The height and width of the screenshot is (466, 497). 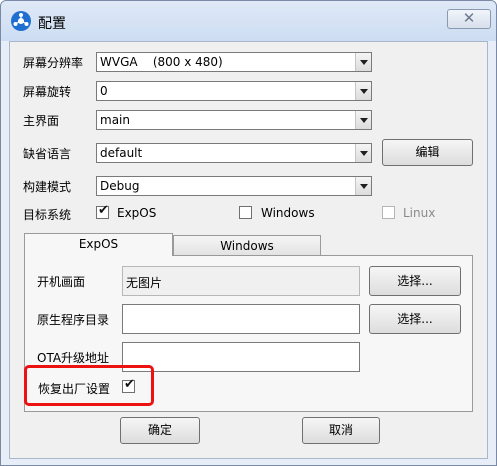 What do you see at coordinates (73, 358) in the screenshot?
I see `ota-url-label: OTA升级地址` at bounding box center [73, 358].